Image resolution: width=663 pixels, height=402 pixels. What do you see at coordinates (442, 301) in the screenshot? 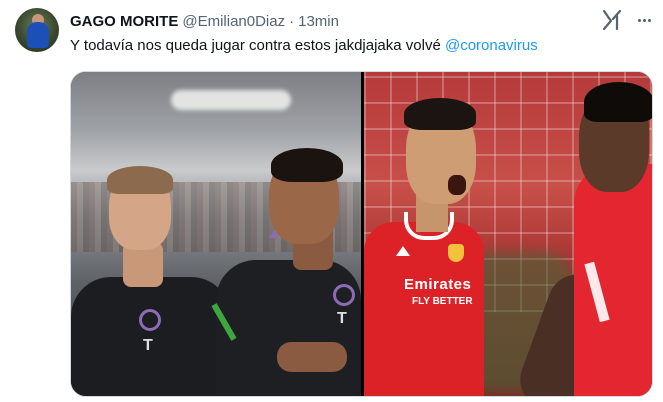
I see `jersey-sponsor-tagline: FLY BETTER` at bounding box center [442, 301].